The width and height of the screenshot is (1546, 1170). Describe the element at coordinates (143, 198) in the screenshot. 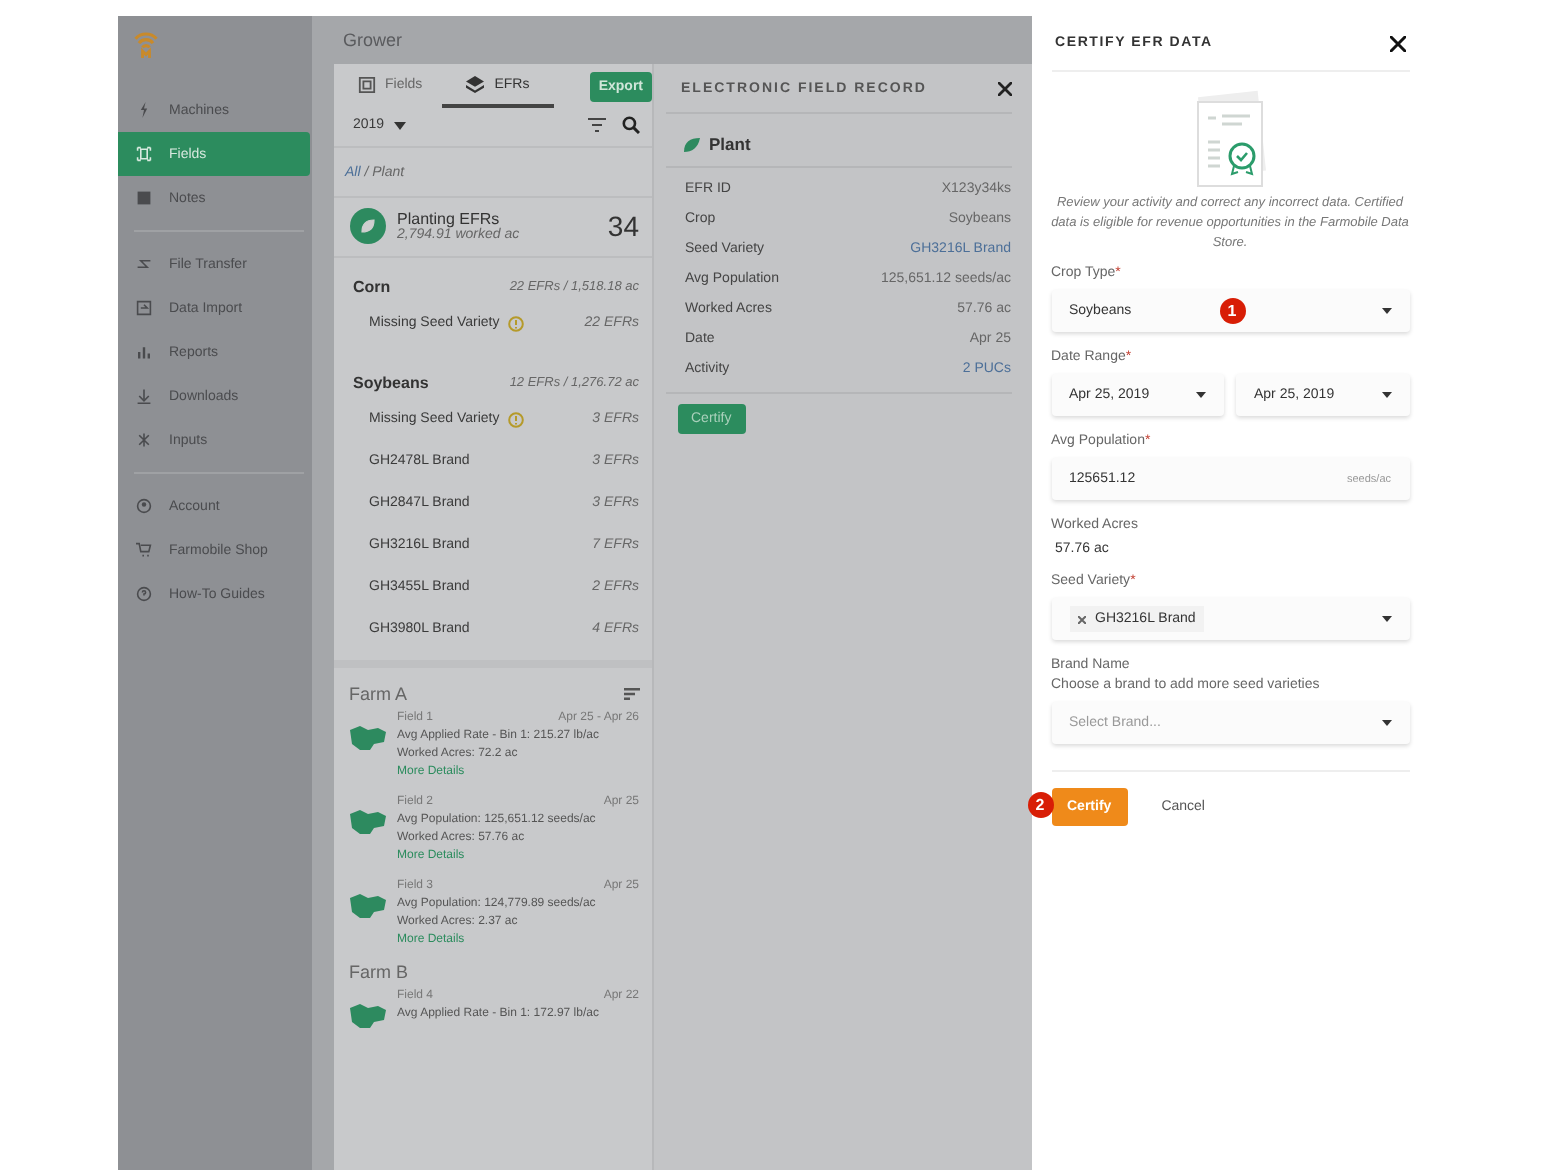

I see `note-icon` at that location.